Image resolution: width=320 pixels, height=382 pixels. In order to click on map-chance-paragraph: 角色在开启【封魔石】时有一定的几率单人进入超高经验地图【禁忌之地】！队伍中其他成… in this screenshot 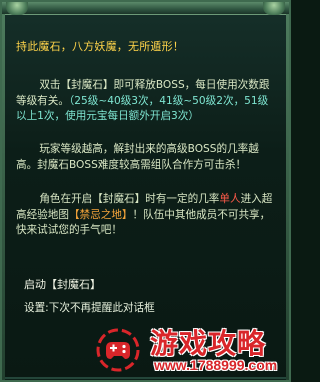, I will do `click(147, 215)`.